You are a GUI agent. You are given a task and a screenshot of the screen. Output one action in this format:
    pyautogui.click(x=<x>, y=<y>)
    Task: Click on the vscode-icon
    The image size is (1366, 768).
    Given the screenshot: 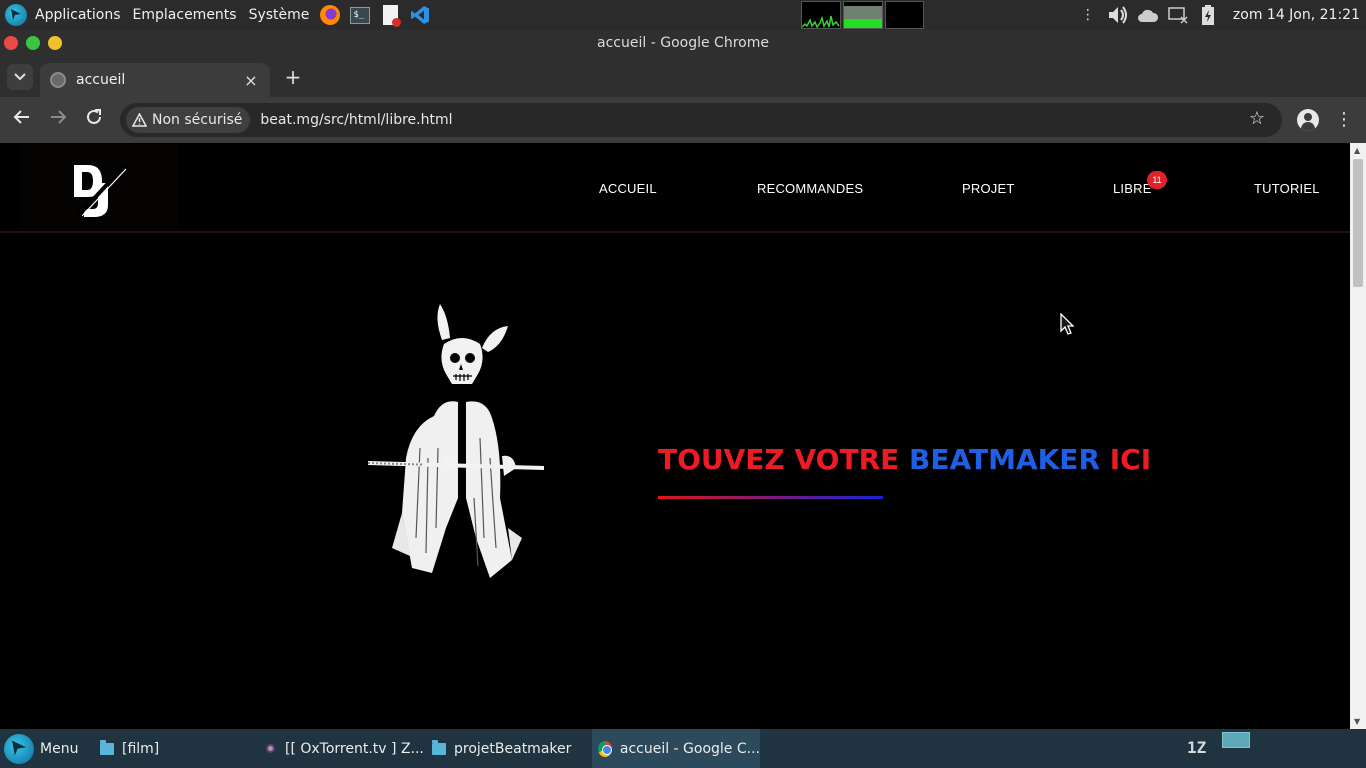 What is the action you would take?
    pyautogui.click(x=420, y=15)
    